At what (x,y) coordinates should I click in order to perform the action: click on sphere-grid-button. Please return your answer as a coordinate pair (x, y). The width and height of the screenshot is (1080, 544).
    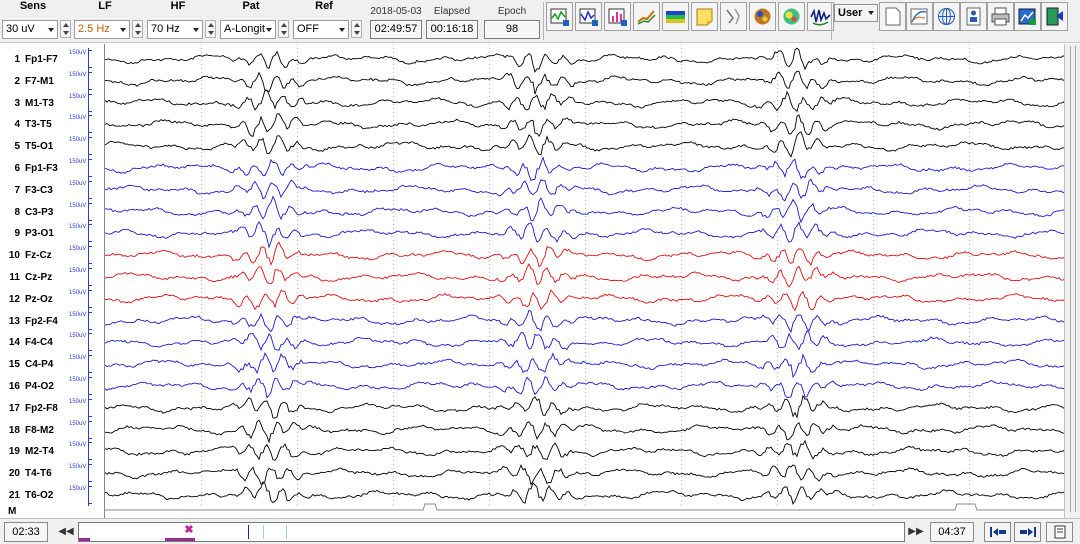
    Looking at the image, I should click on (946, 16).